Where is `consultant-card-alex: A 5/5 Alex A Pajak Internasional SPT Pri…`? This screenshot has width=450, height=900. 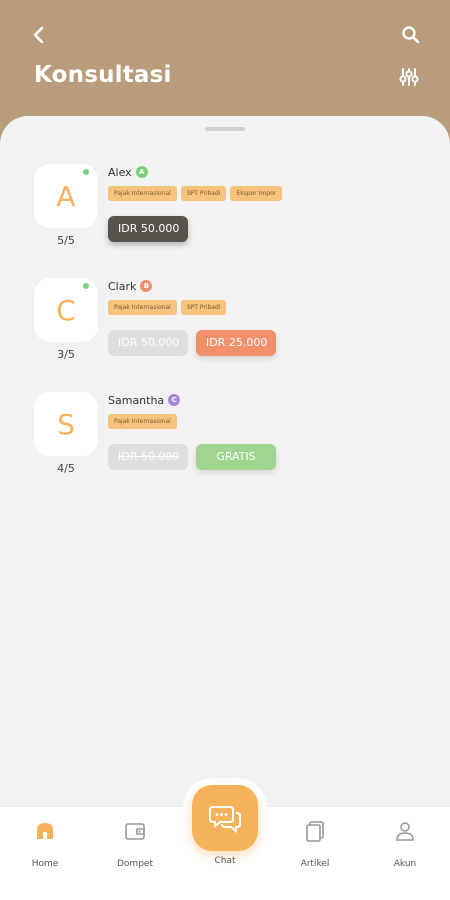 consultant-card-alex: A 5/5 Alex A Pajak Internasional SPT Pri… is located at coordinates (229, 219).